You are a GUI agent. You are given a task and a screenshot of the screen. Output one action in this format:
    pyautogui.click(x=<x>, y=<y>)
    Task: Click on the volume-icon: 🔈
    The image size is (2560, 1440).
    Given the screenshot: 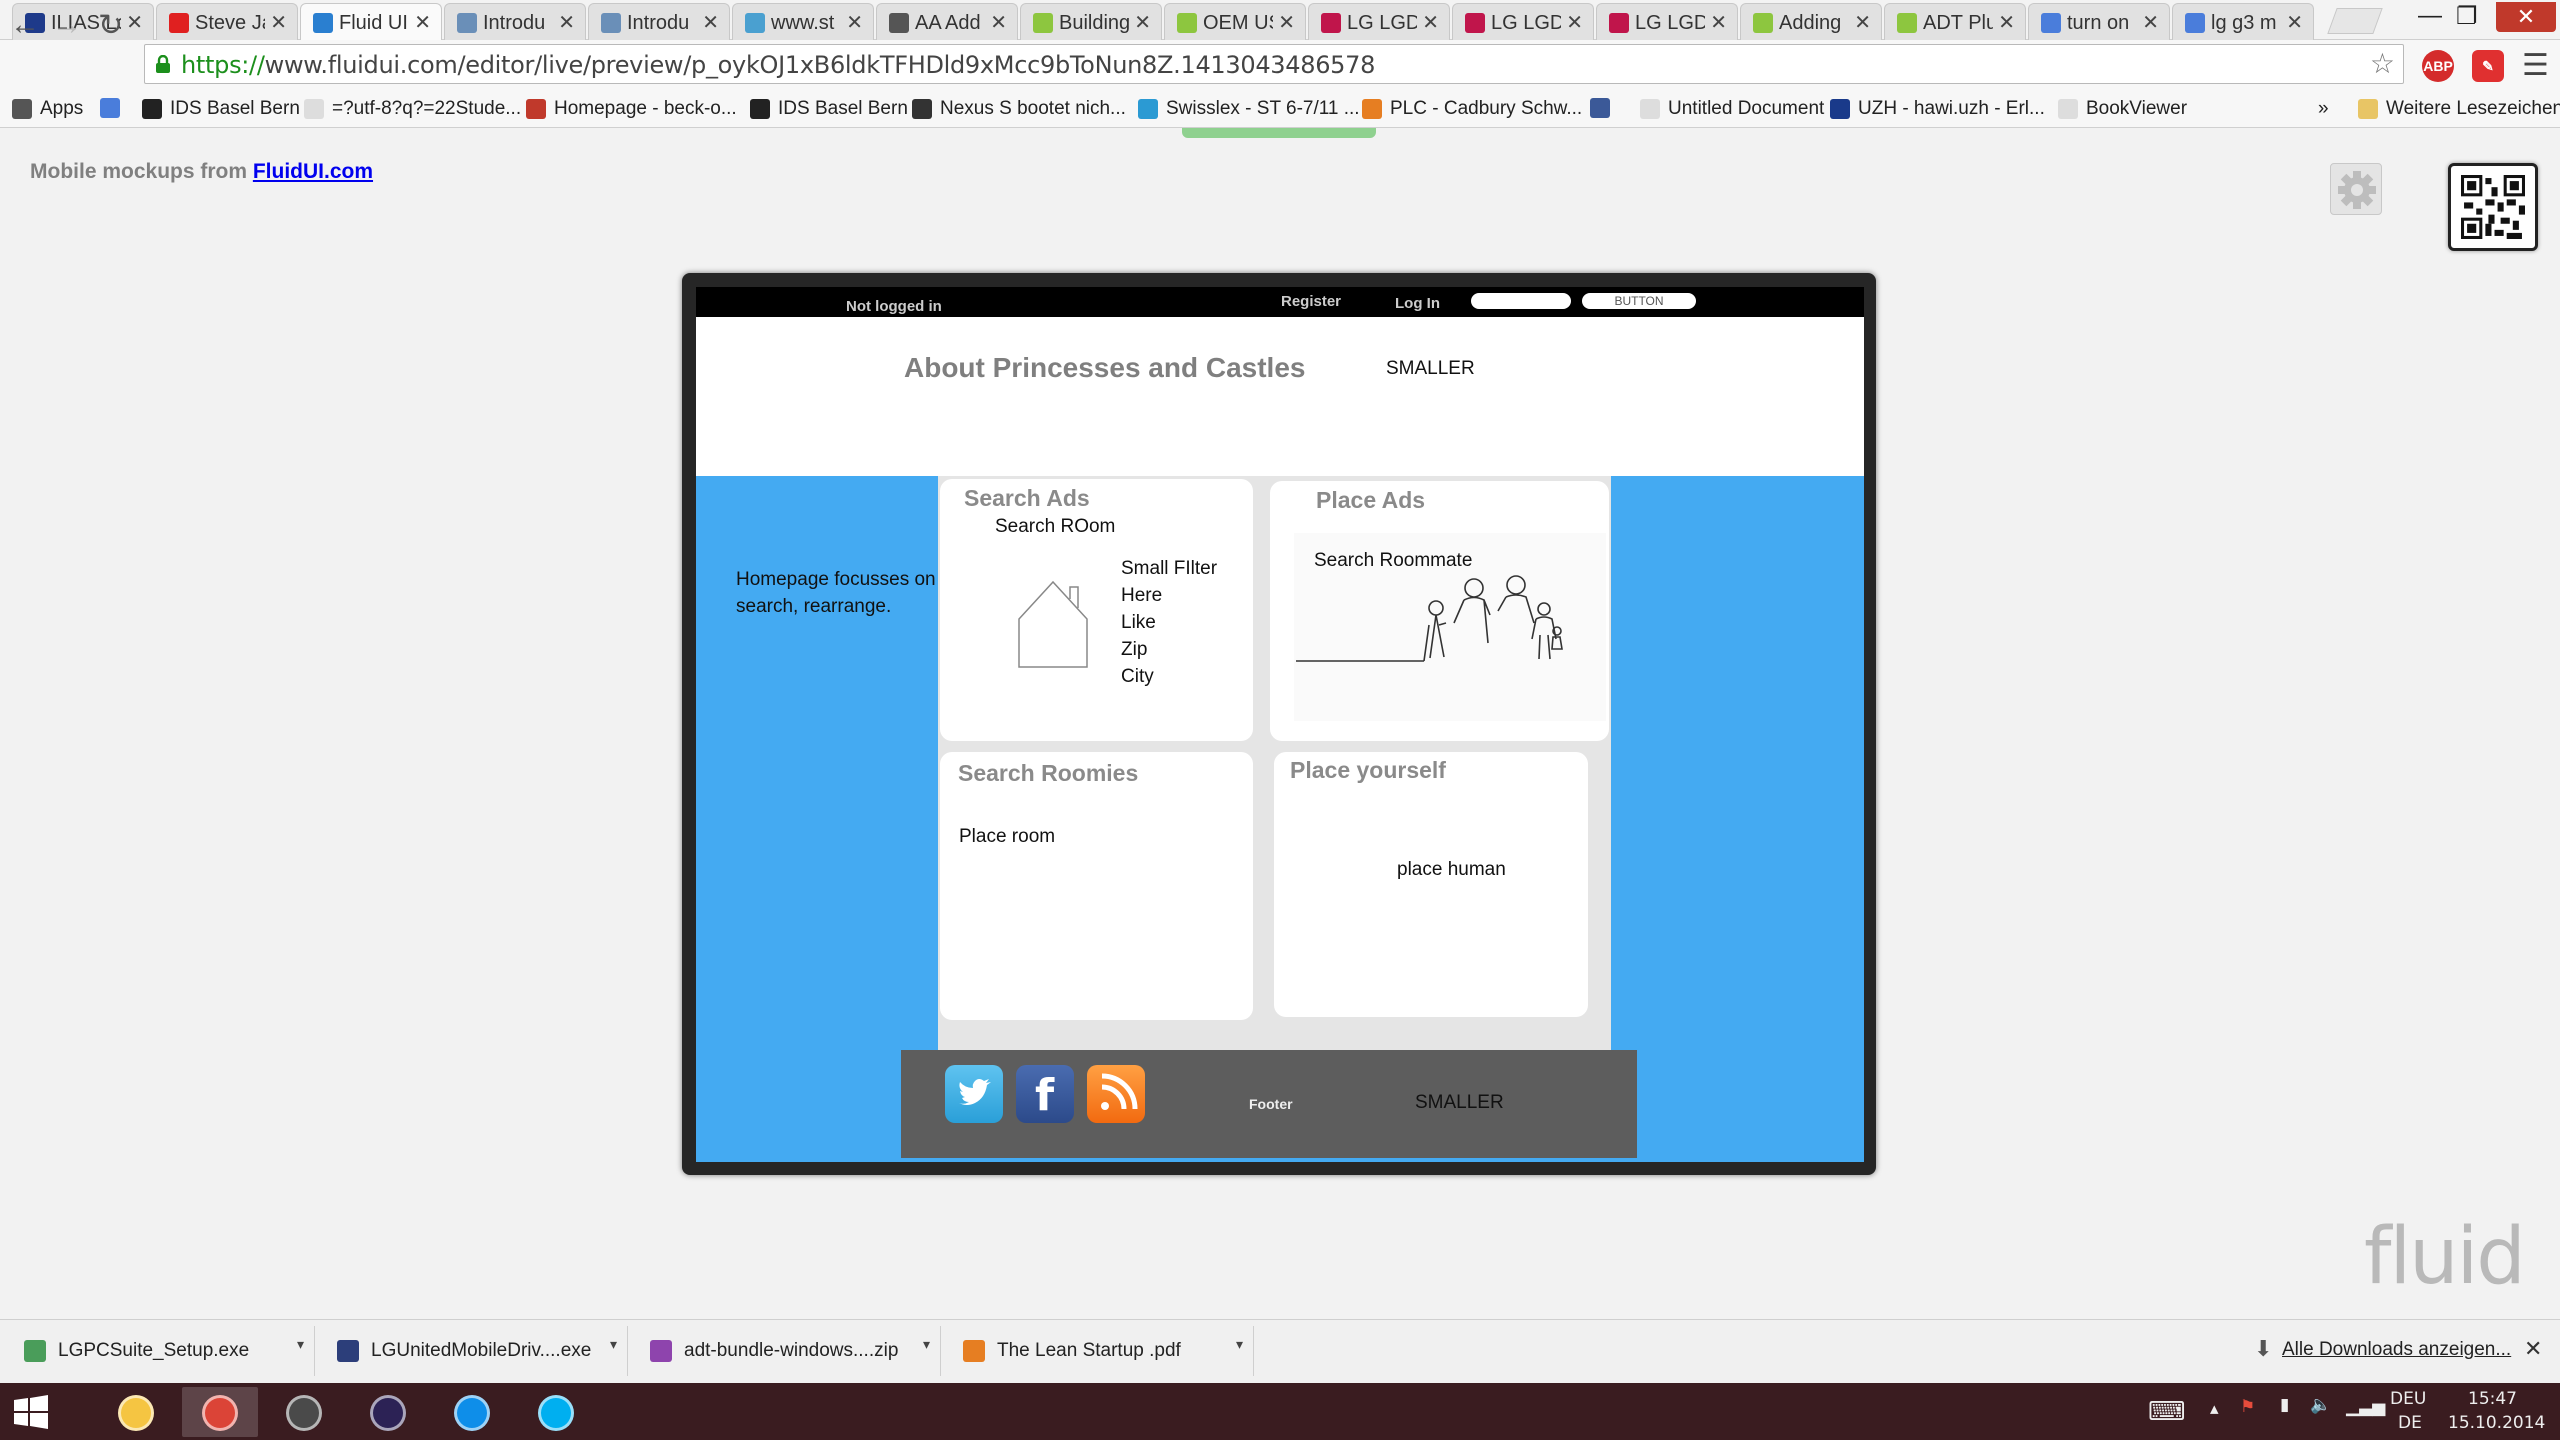 What is the action you would take?
    pyautogui.click(x=2320, y=1405)
    